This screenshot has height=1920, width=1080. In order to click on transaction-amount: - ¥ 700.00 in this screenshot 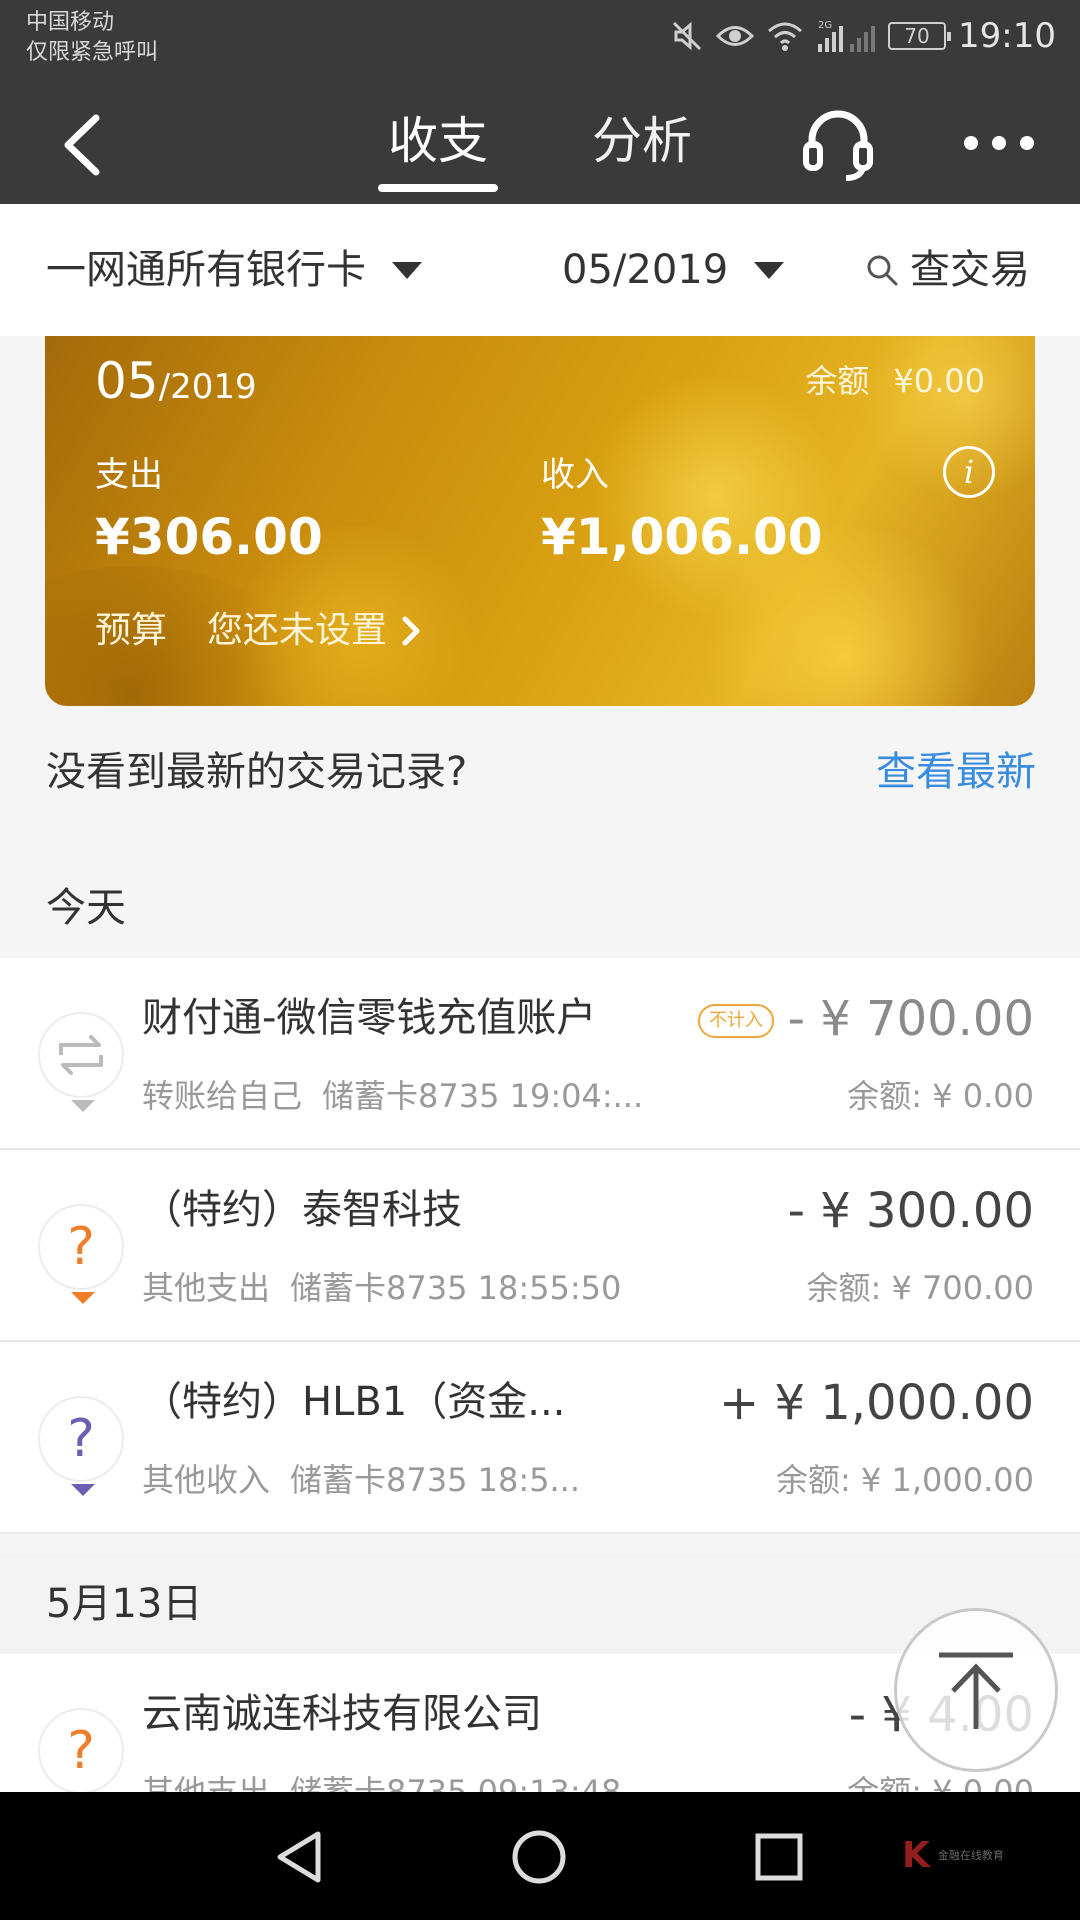, I will do `click(910, 1019)`.